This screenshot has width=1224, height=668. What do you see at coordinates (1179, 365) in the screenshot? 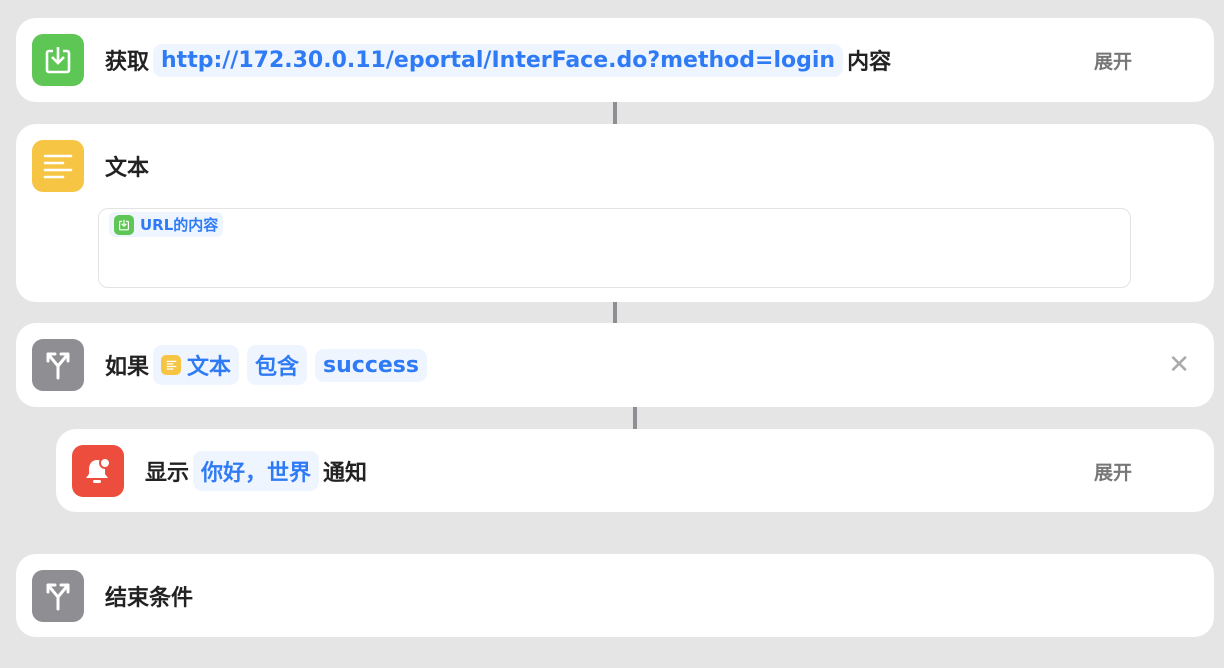
I see `close-icon: ✕` at bounding box center [1179, 365].